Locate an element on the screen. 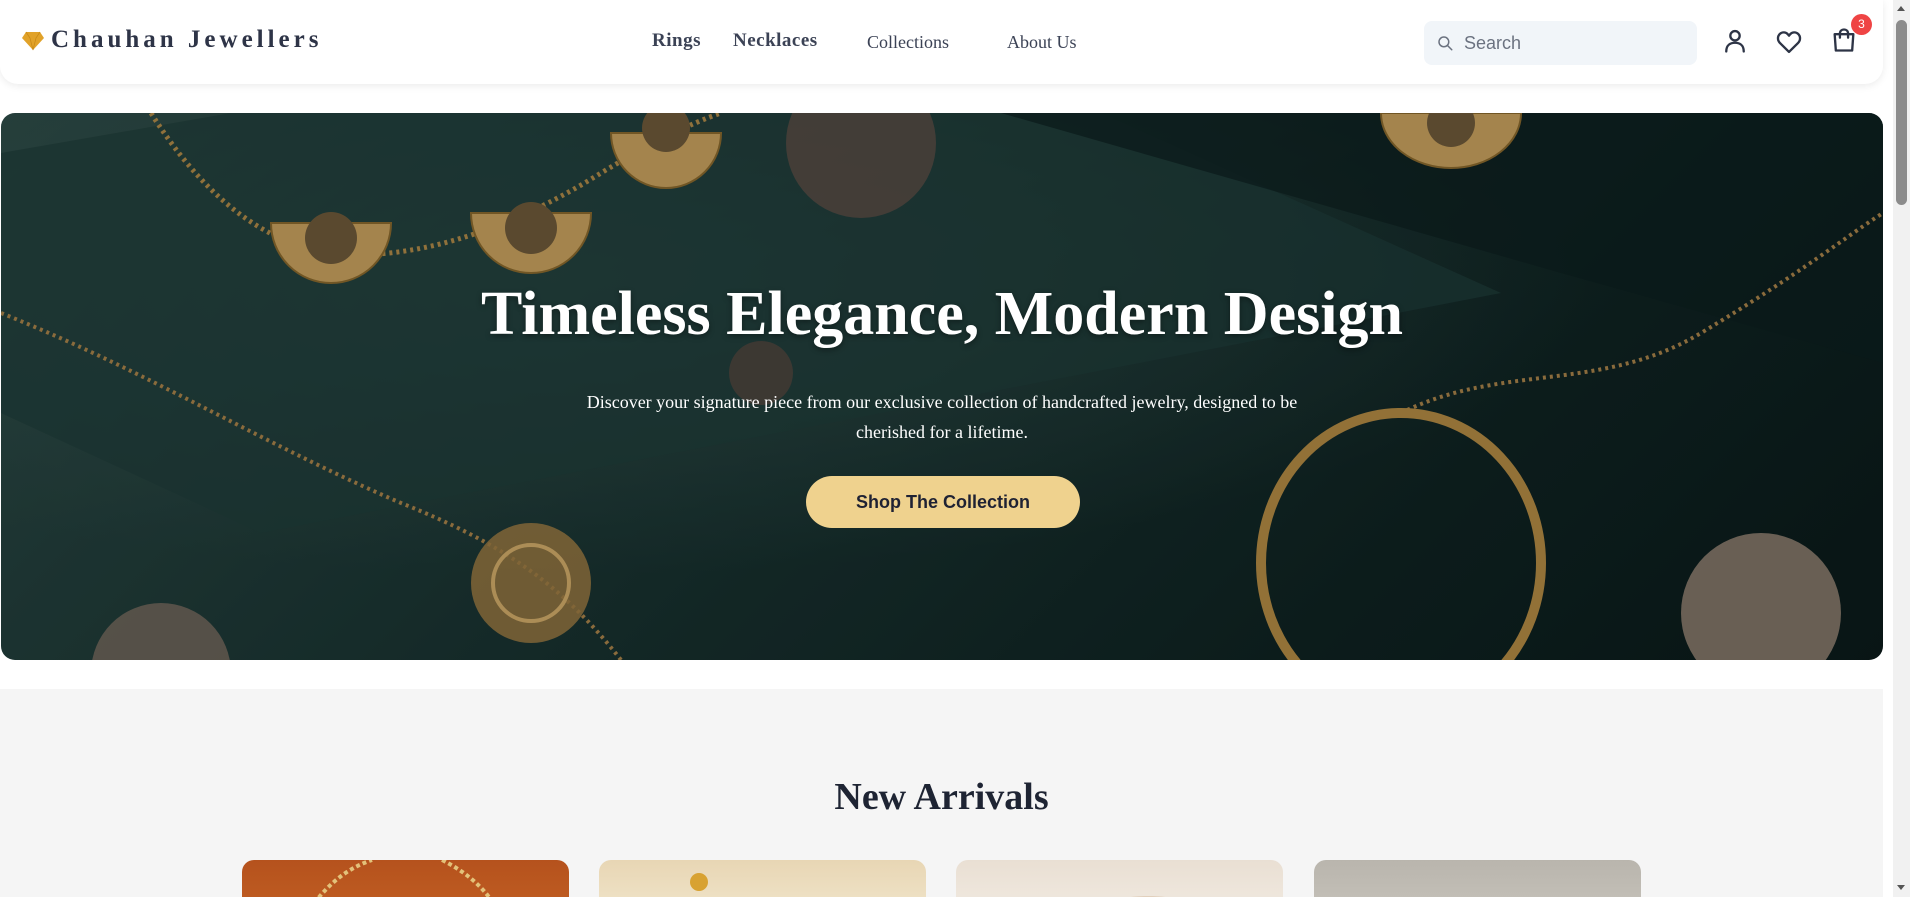  cart-count-badge: 3 is located at coordinates (1861, 24).